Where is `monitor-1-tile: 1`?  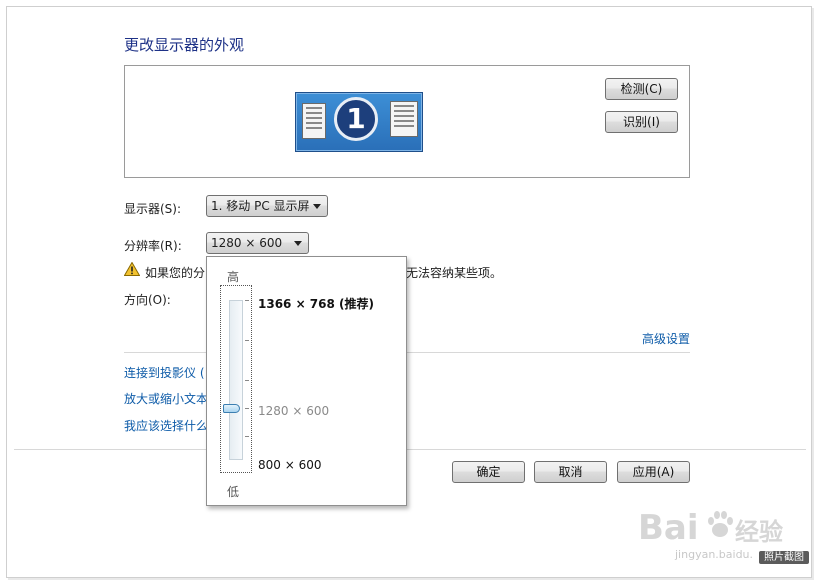 monitor-1-tile: 1 is located at coordinates (359, 122).